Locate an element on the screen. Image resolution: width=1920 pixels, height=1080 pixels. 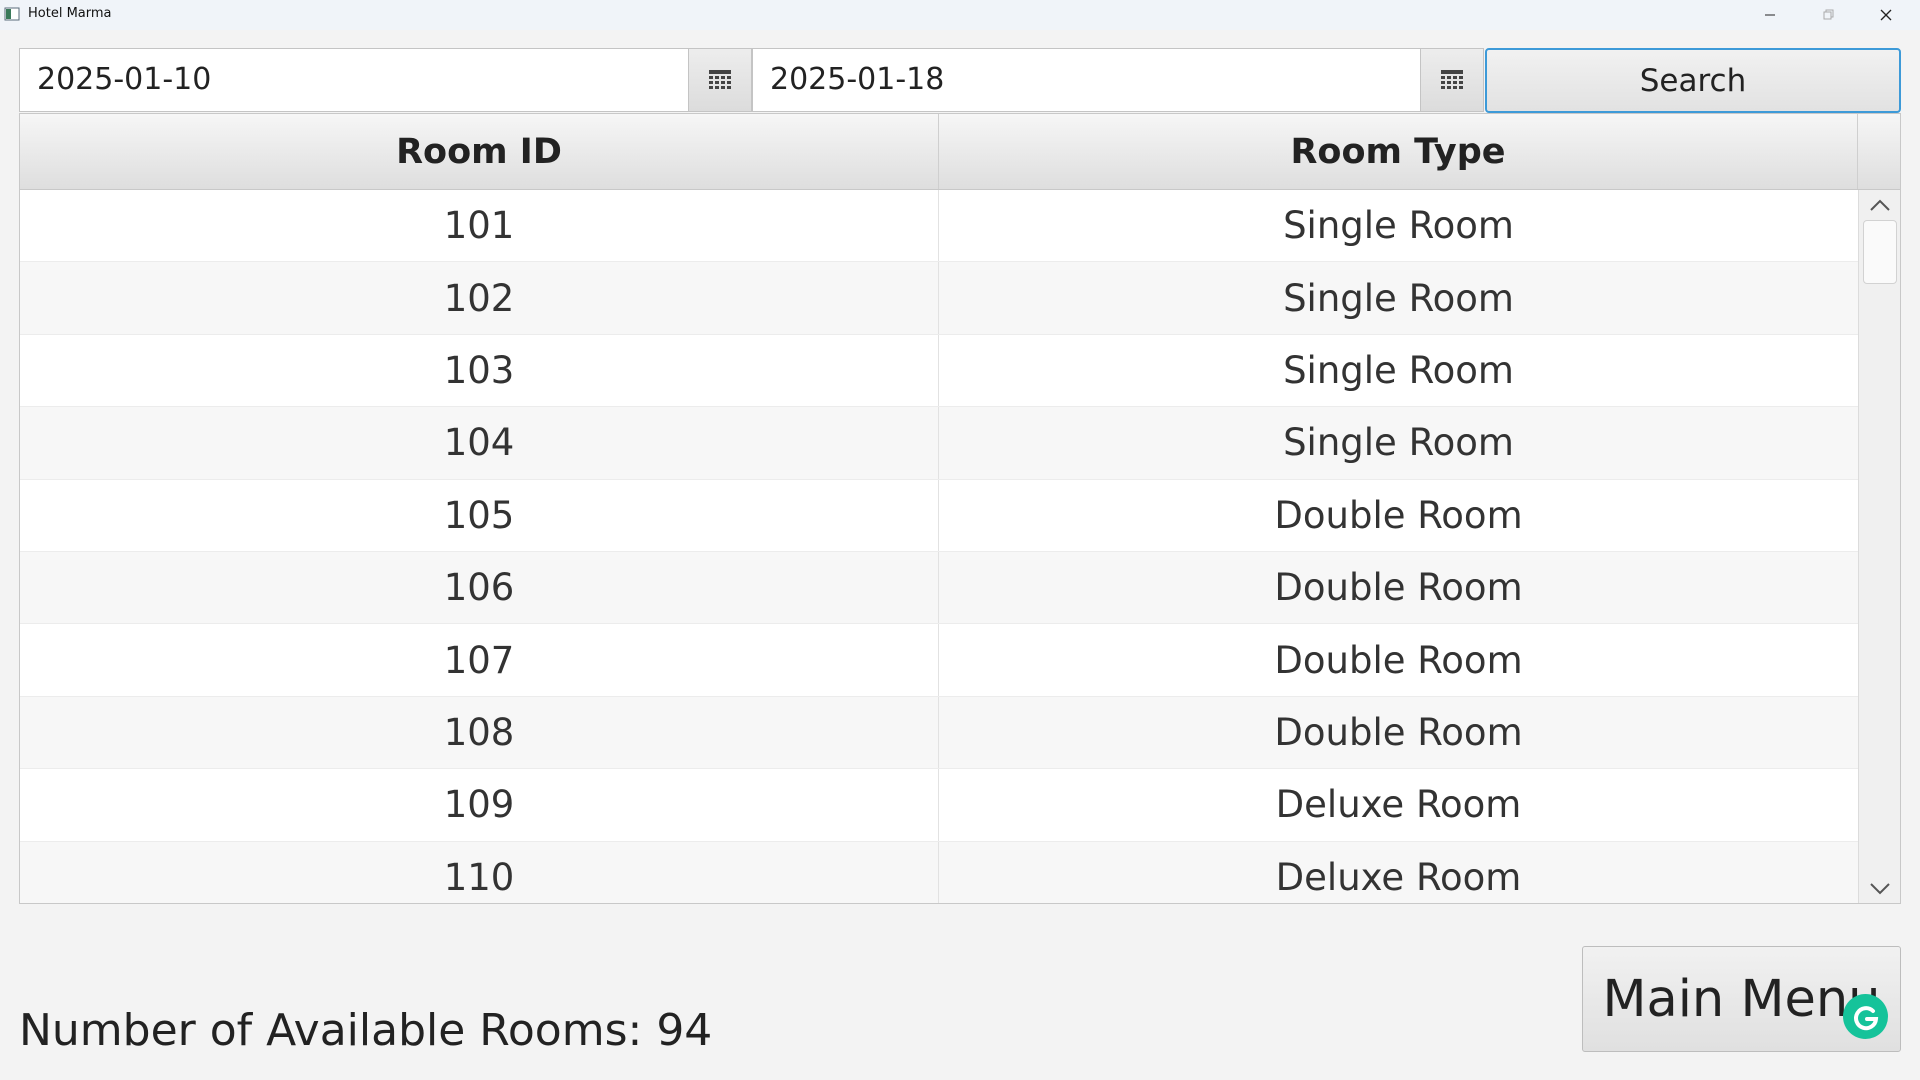
minimize-icon is located at coordinates (1770, 15).